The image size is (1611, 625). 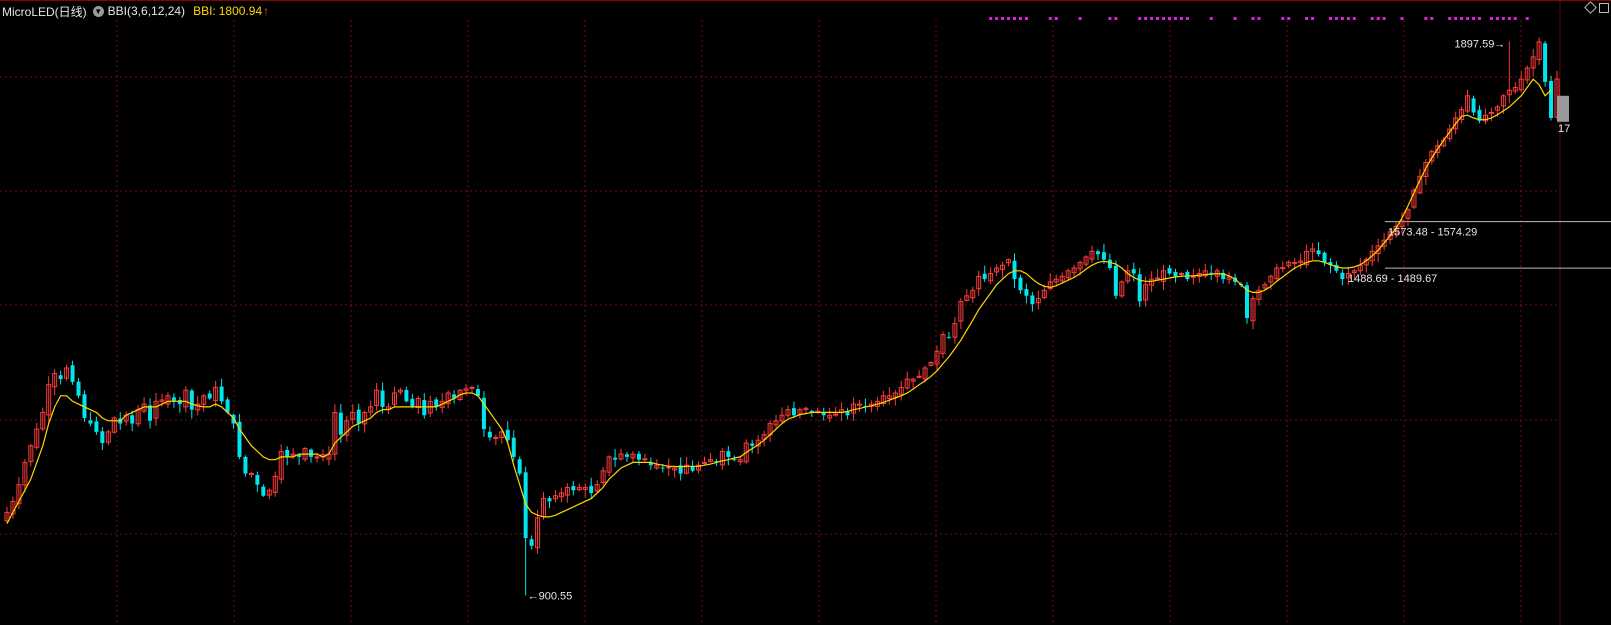 I want to click on zone2-label: 1488.69 - 1489.67, so click(x=1392, y=279).